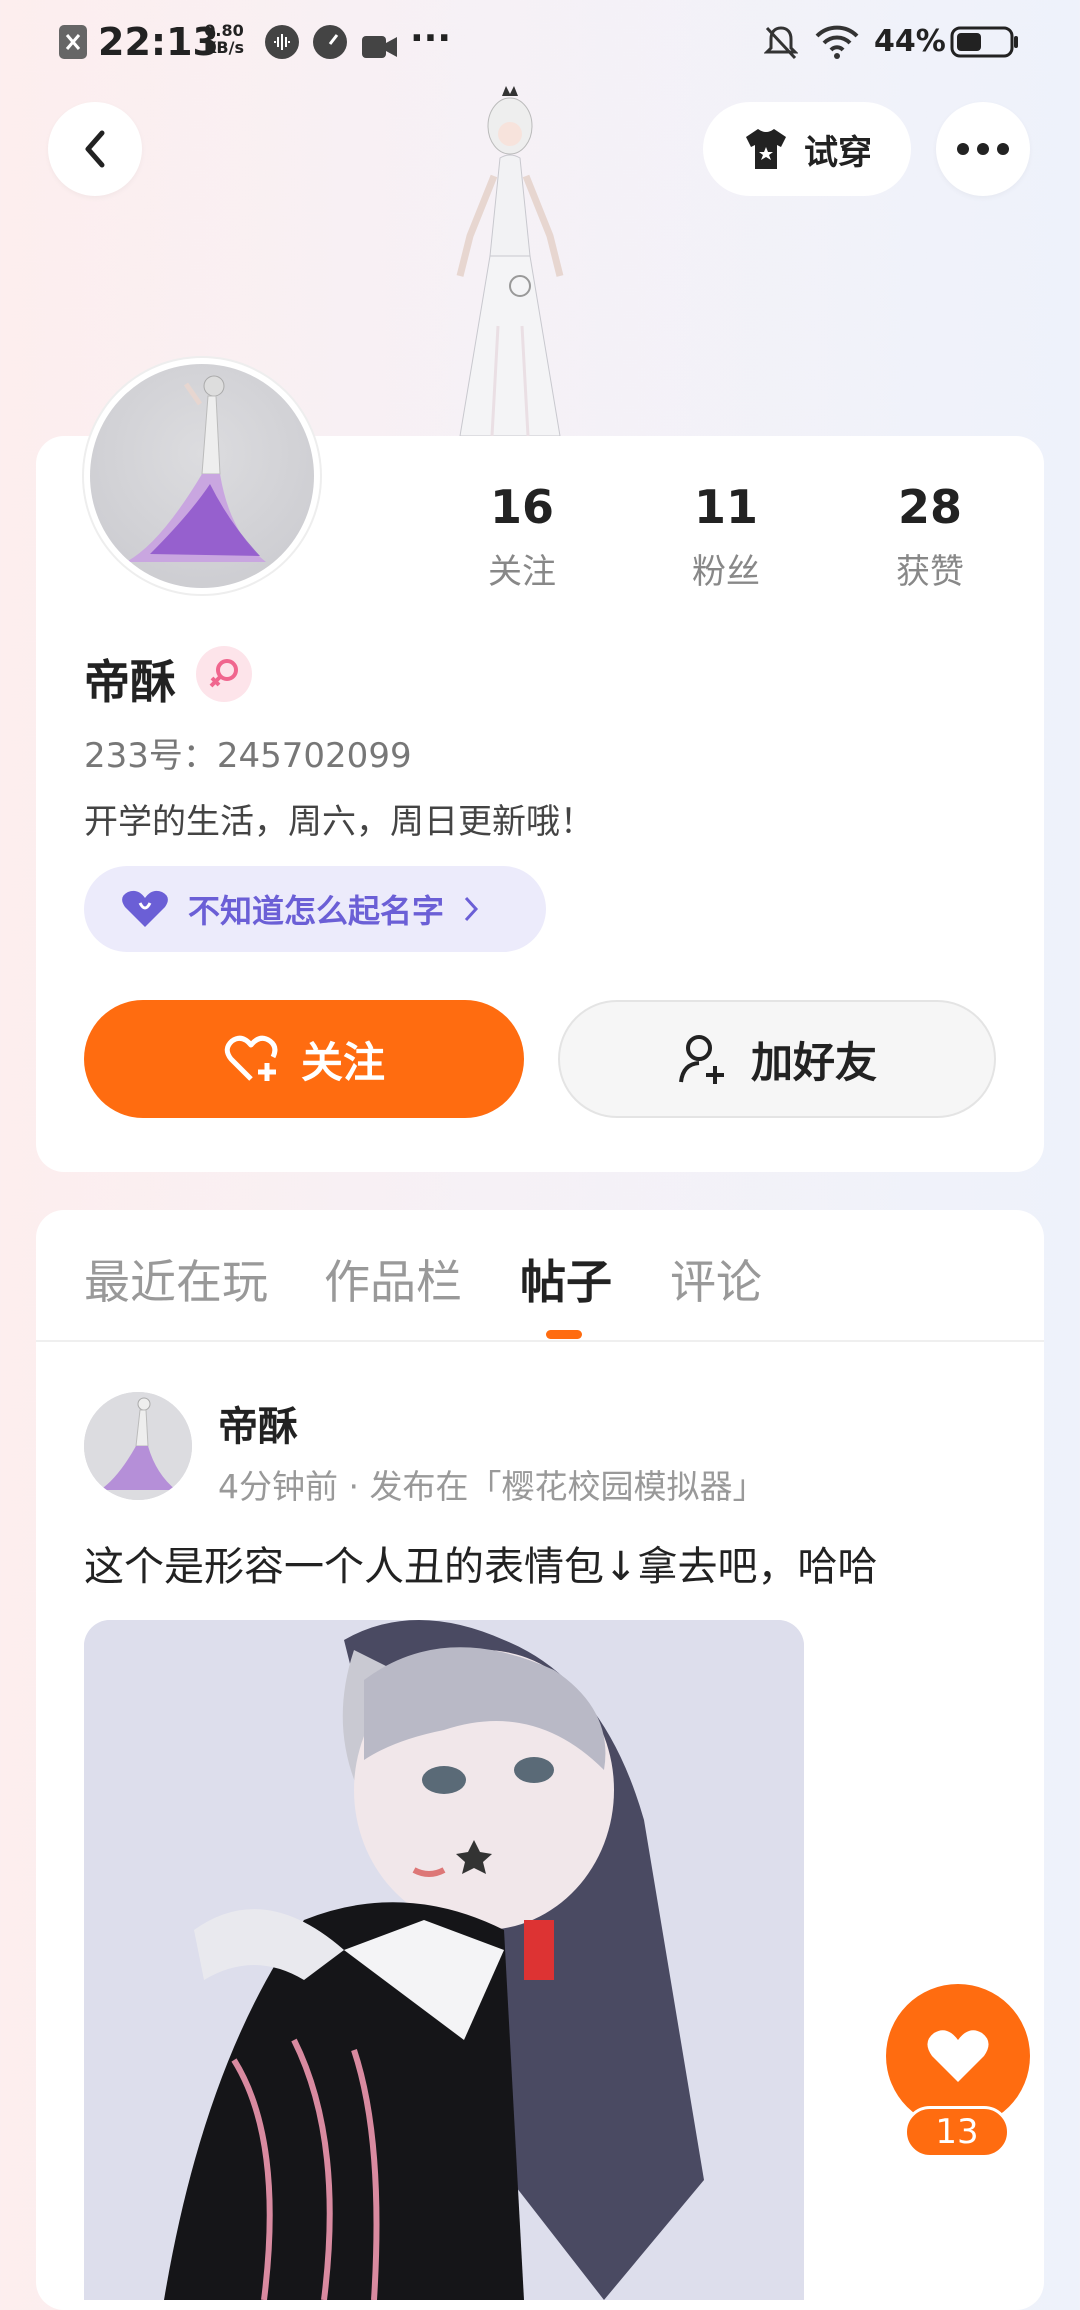 This screenshot has height=2310, width=1080. Describe the element at coordinates (202, 476) in the screenshot. I see `avatar` at that location.